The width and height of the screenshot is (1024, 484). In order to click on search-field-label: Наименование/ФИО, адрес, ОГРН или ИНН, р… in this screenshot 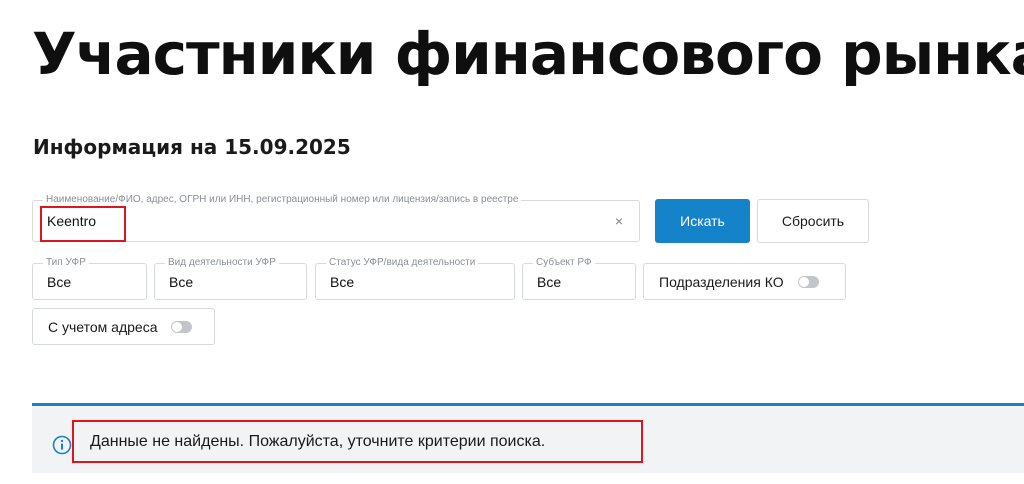, I will do `click(282, 200)`.